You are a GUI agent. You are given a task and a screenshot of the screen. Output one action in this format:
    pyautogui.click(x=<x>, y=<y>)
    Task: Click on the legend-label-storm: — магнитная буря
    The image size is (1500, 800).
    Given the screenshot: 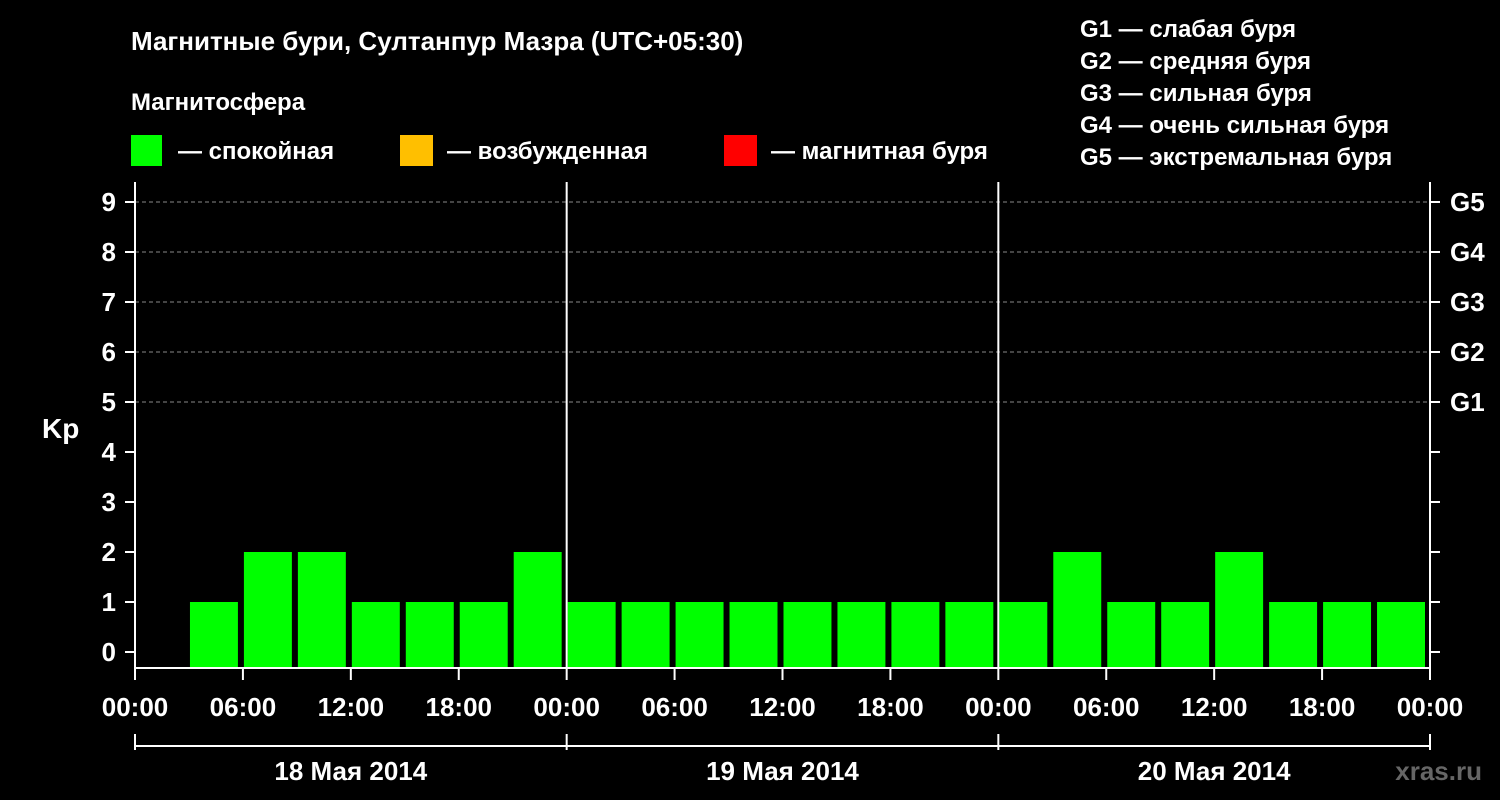 What is the action you would take?
    pyautogui.click(x=879, y=151)
    